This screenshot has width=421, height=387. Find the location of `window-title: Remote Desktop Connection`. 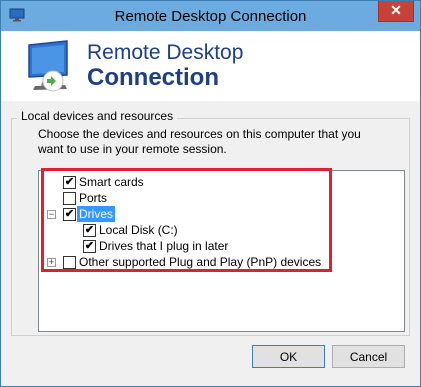

window-title: Remote Desktop Connection is located at coordinates (210, 16).